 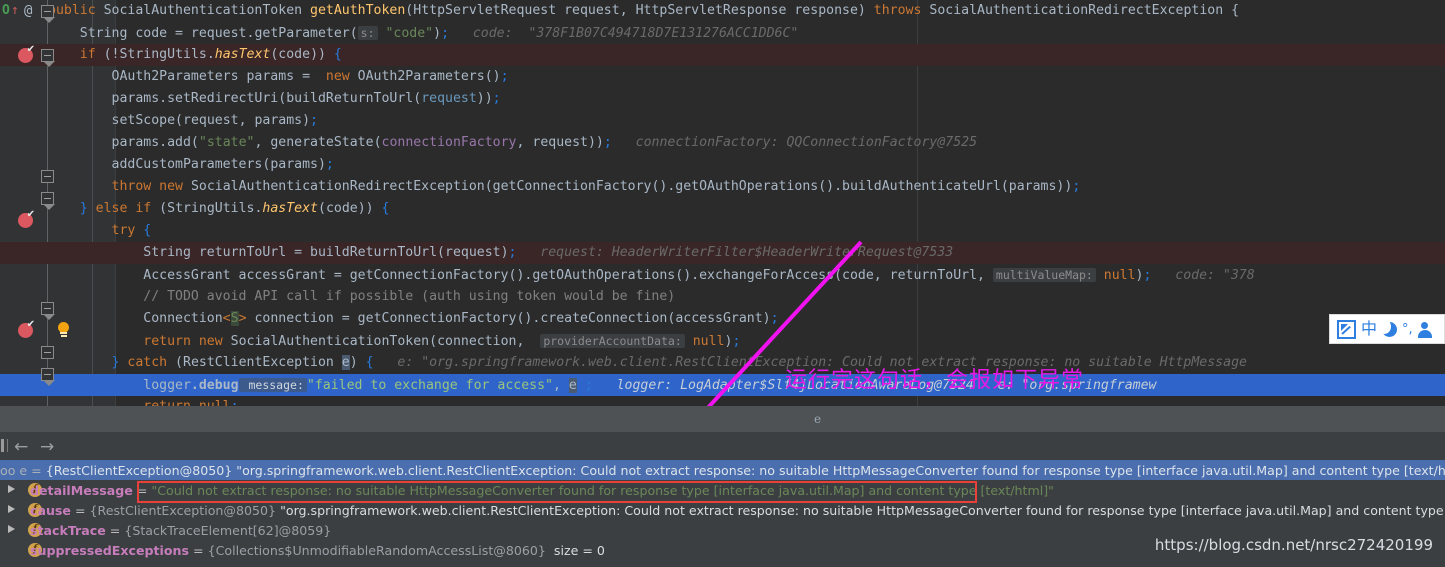 What do you see at coordinates (47, 447) in the screenshot?
I see `forward-arrow-icon: →` at bounding box center [47, 447].